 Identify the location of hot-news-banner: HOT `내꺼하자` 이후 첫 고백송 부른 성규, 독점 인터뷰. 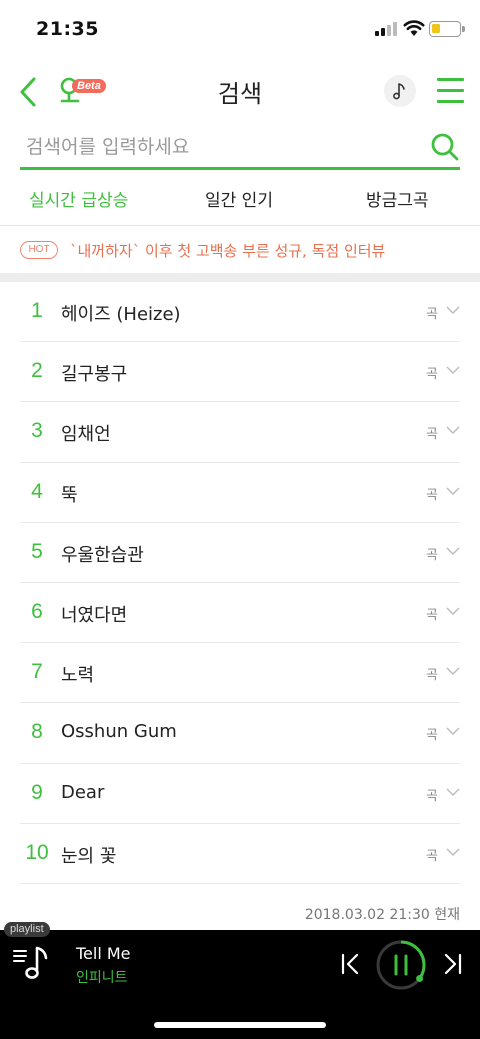
(240, 250).